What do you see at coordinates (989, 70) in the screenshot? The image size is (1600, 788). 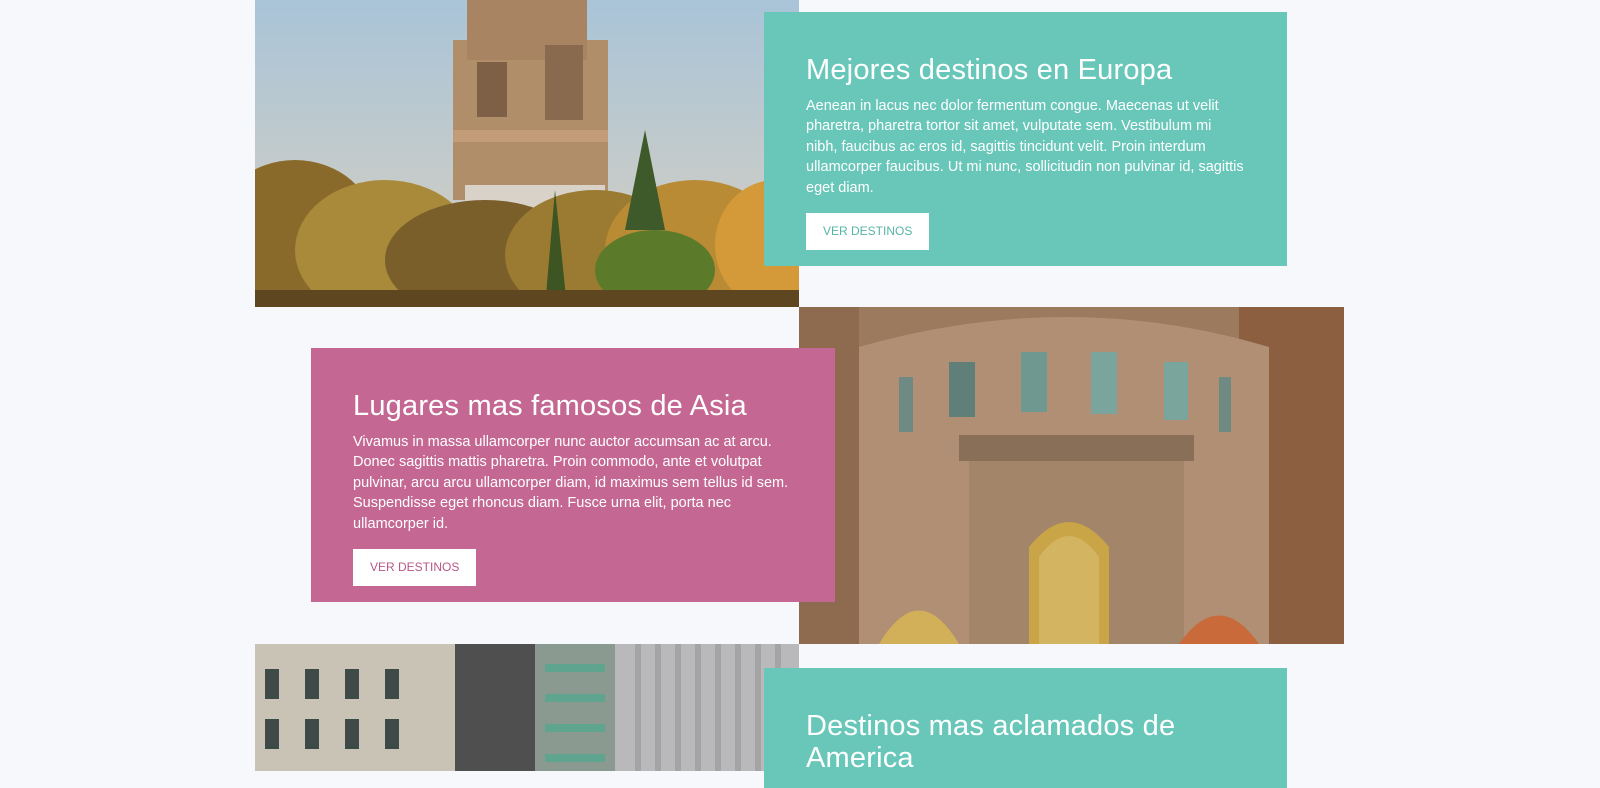 I see `europe-title: Mejores destinos en Europa` at bounding box center [989, 70].